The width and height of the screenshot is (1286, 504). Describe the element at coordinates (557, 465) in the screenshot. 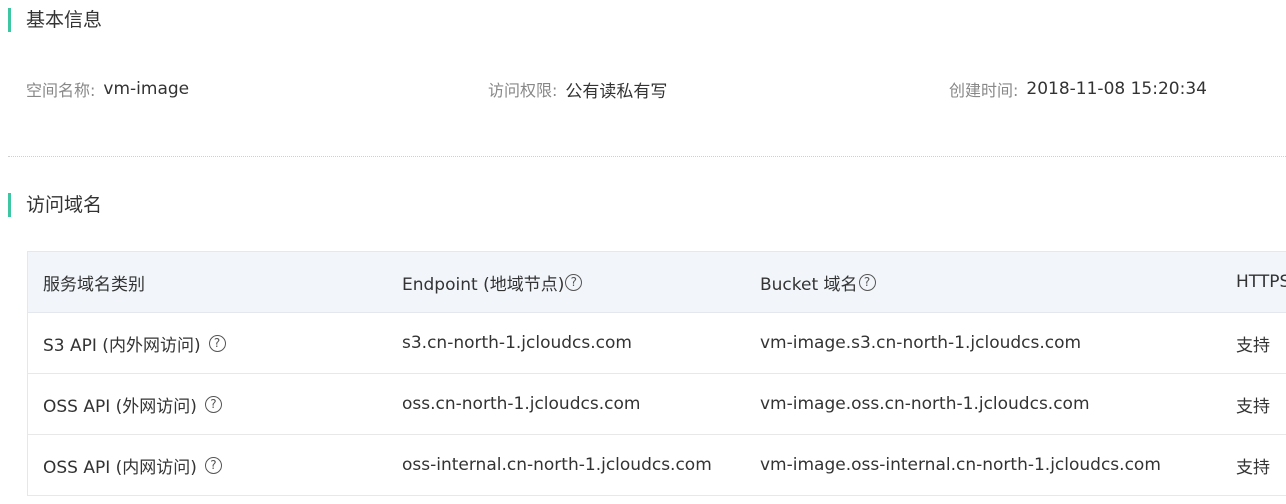

I see `endpoint-cell: oss-internal.cn-north-1.jcloudcs.com` at that location.